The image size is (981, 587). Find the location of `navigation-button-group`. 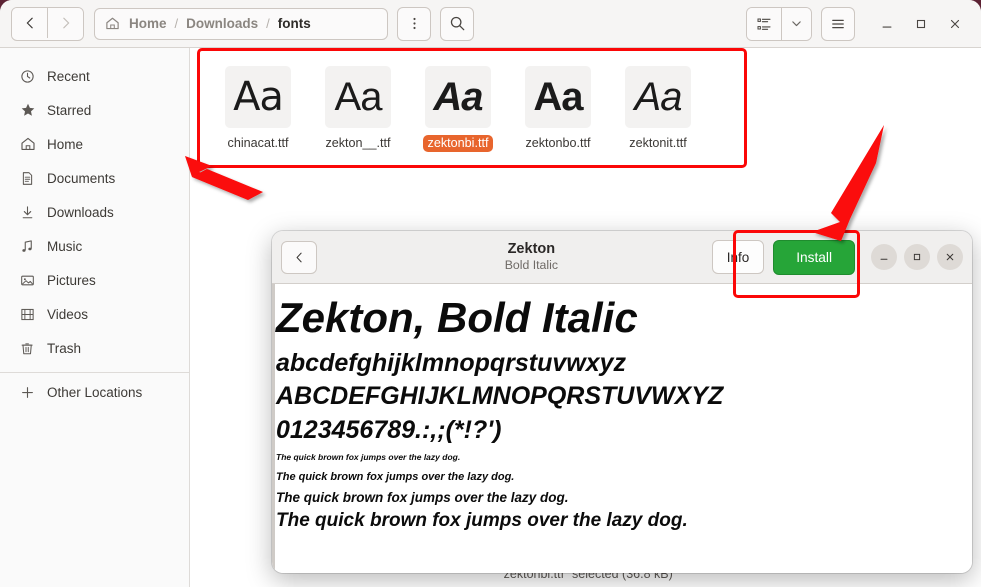

navigation-button-group is located at coordinates (47, 23).